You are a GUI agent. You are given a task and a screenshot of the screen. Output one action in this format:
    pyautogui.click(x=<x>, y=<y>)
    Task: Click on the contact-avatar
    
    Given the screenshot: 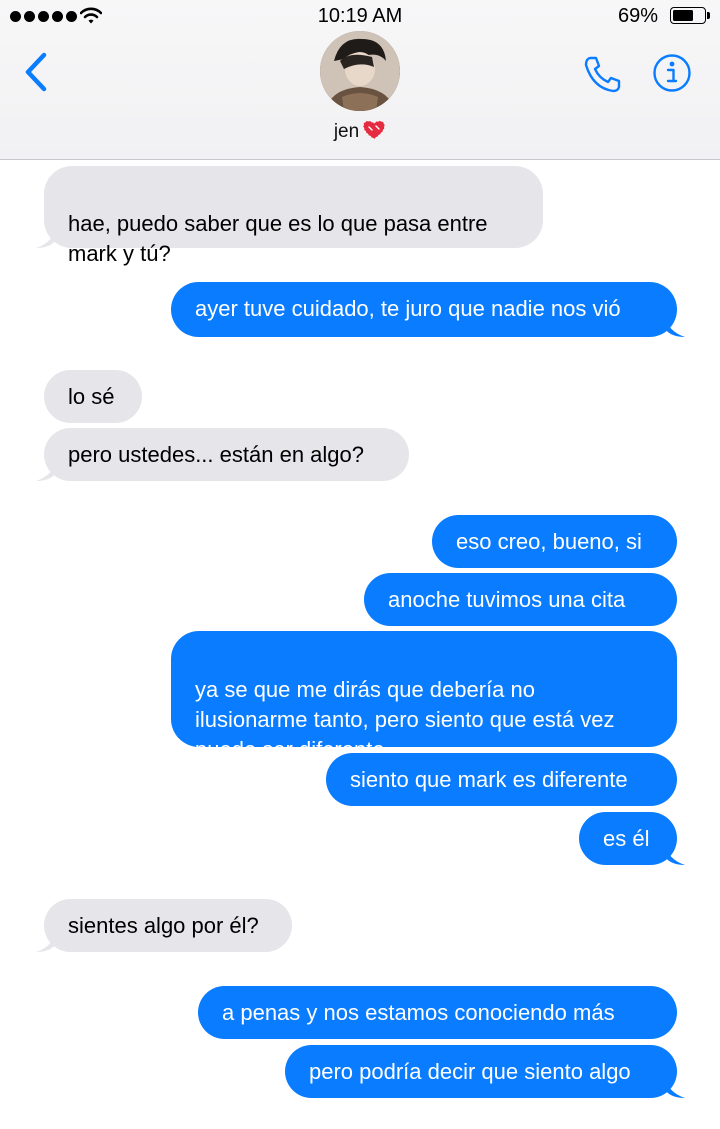 What is the action you would take?
    pyautogui.click(x=360, y=71)
    